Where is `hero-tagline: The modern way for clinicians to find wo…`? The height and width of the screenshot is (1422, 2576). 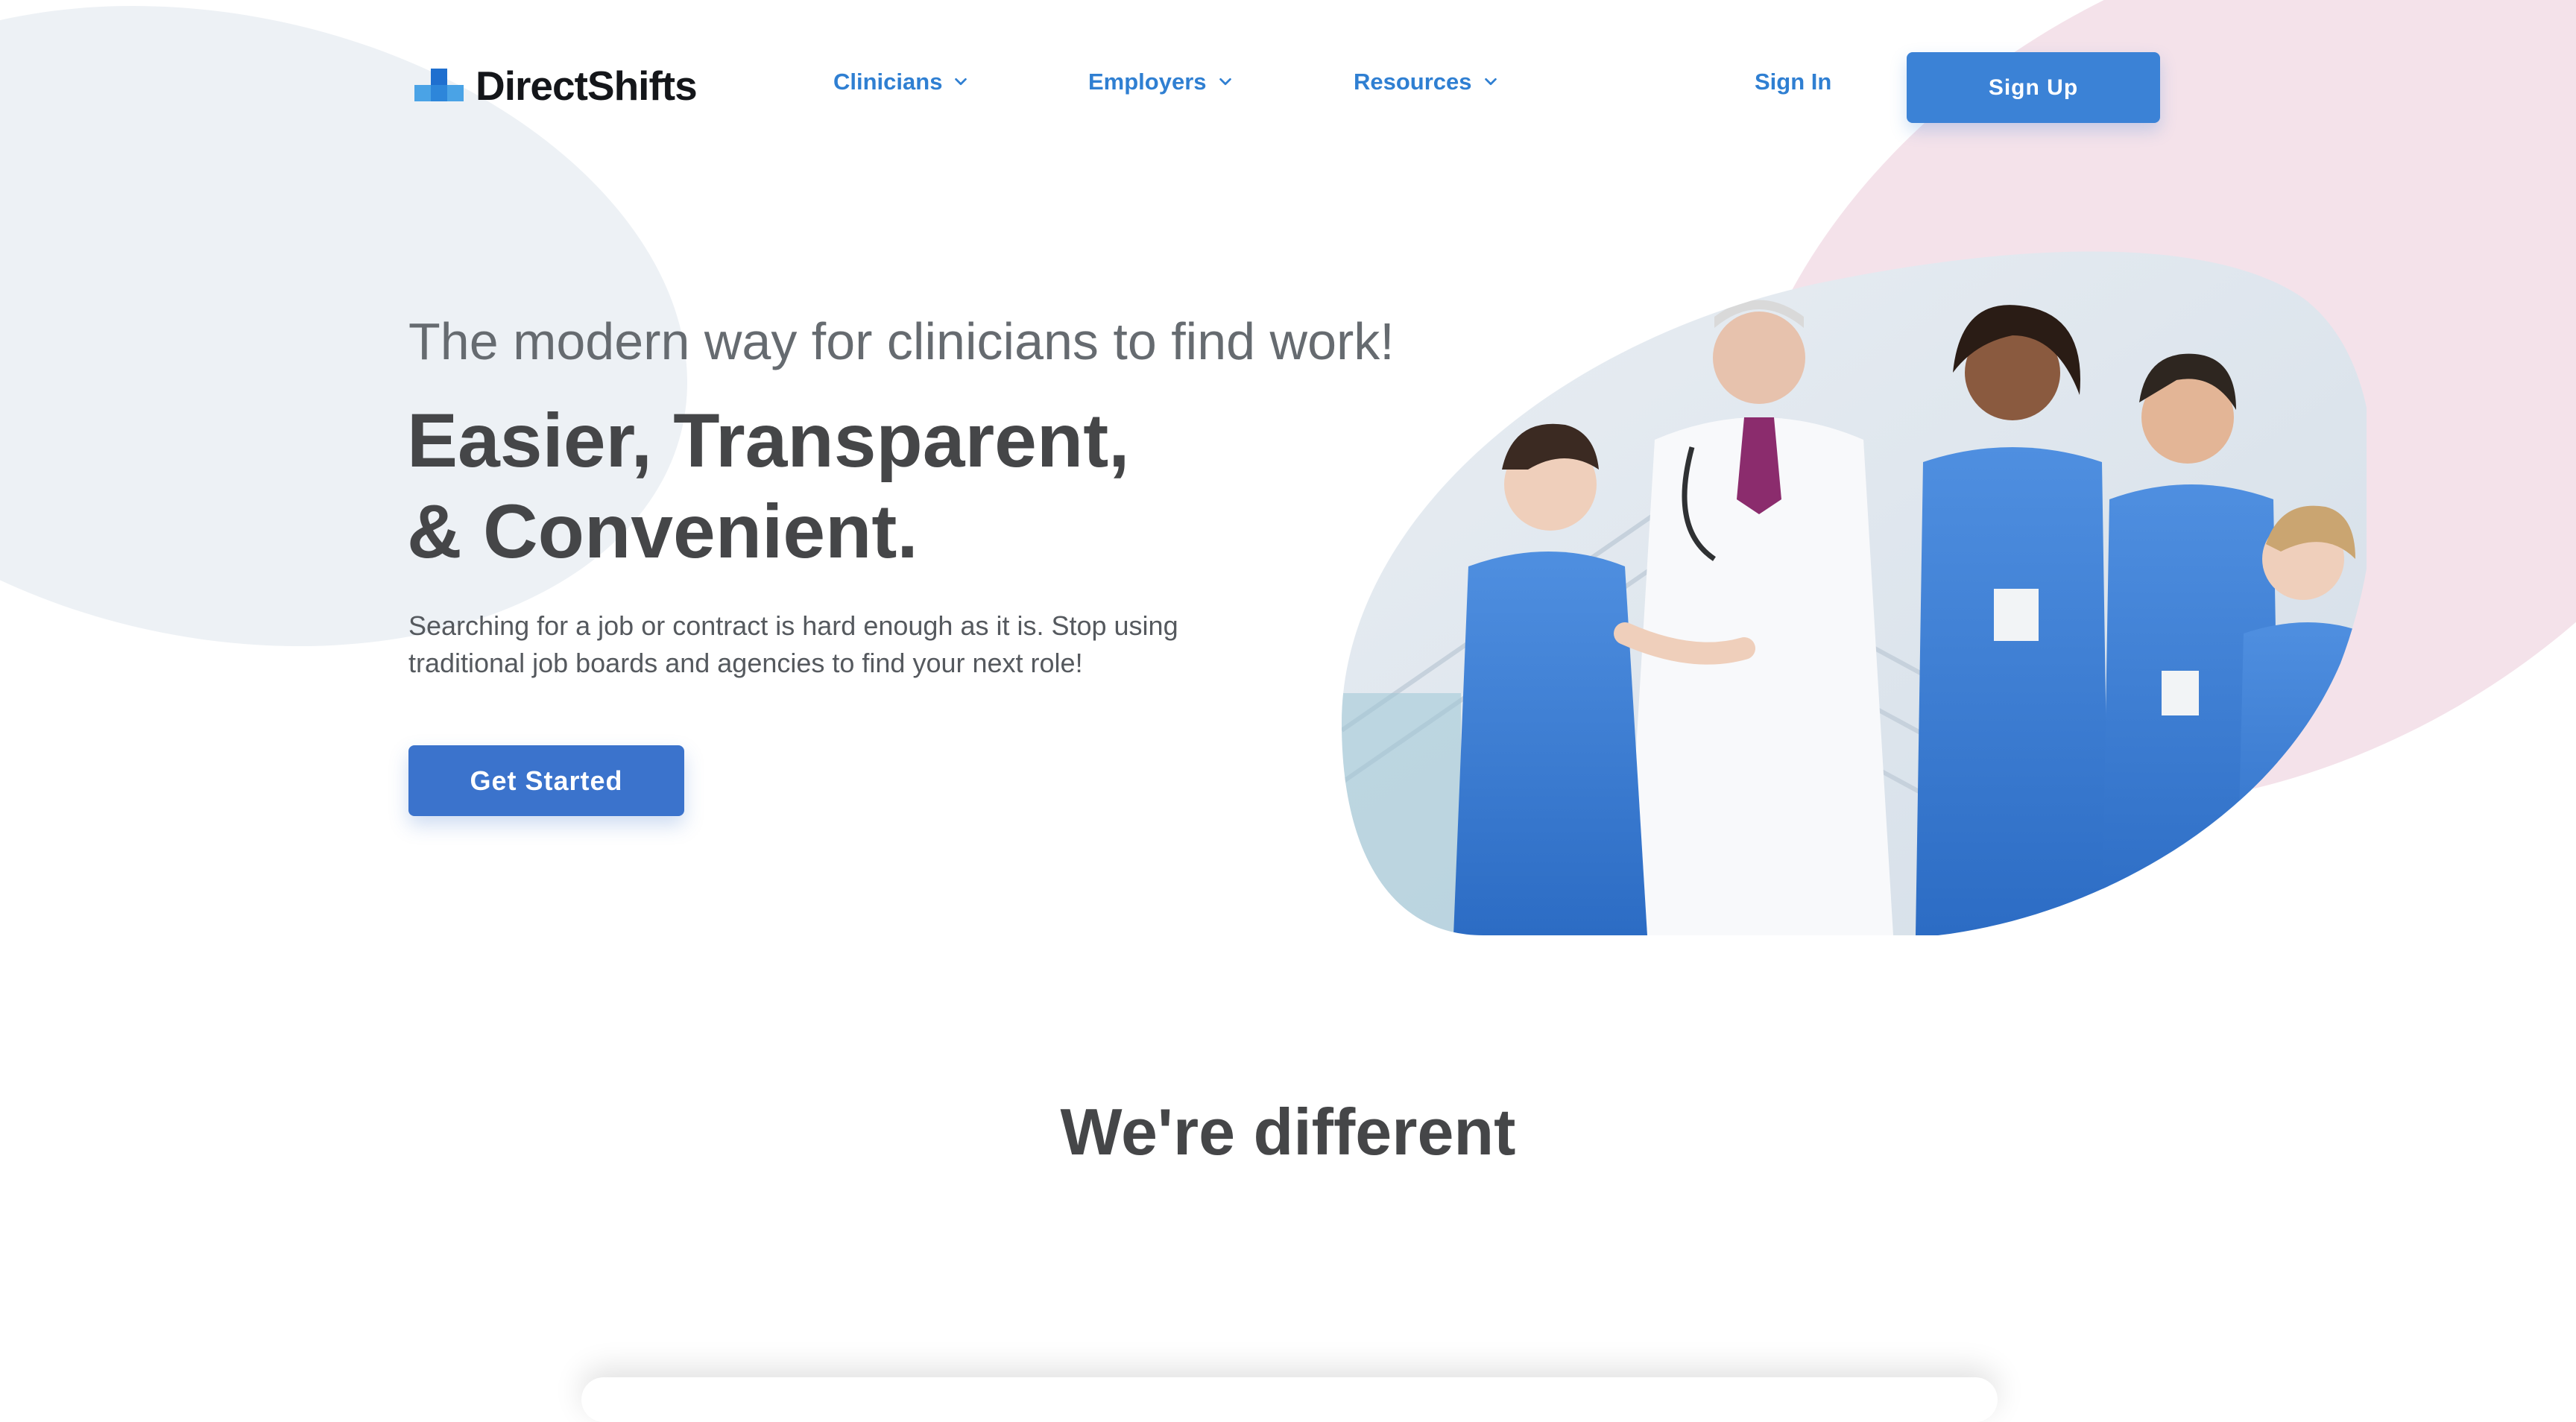
hero-tagline: The modern way for clinicians to find wo… is located at coordinates (902, 341).